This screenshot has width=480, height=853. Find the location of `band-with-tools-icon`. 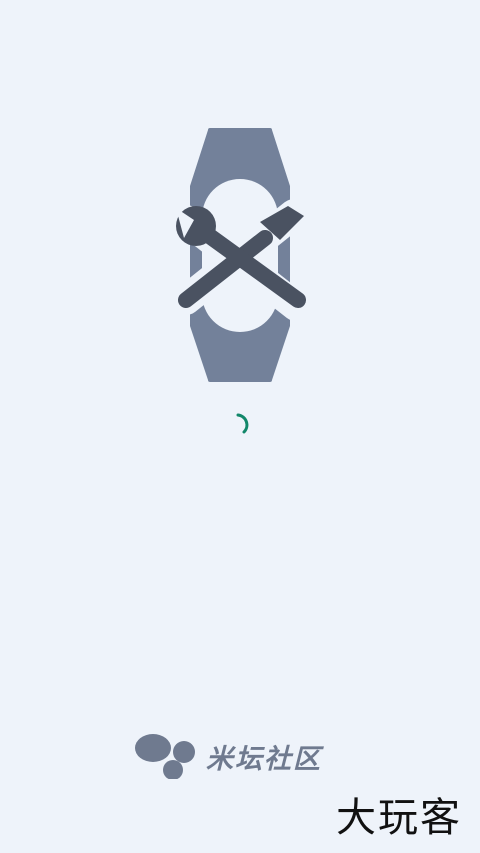

band-with-tools-icon is located at coordinates (241, 255).